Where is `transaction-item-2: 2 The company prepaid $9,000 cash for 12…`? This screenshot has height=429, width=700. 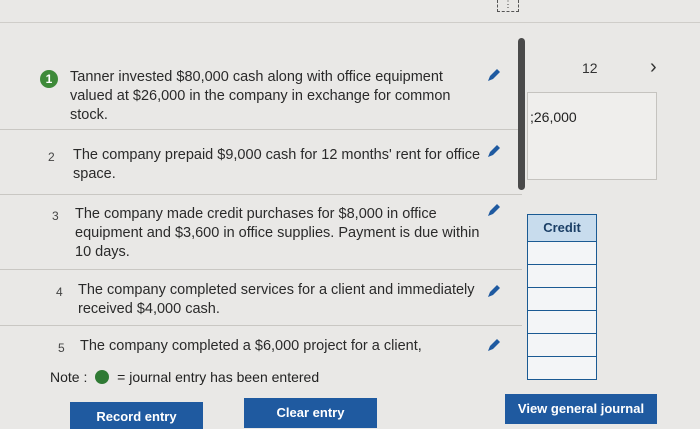
transaction-item-2: 2 The company prepaid $9,000 cash for 12… is located at coordinates (261, 162).